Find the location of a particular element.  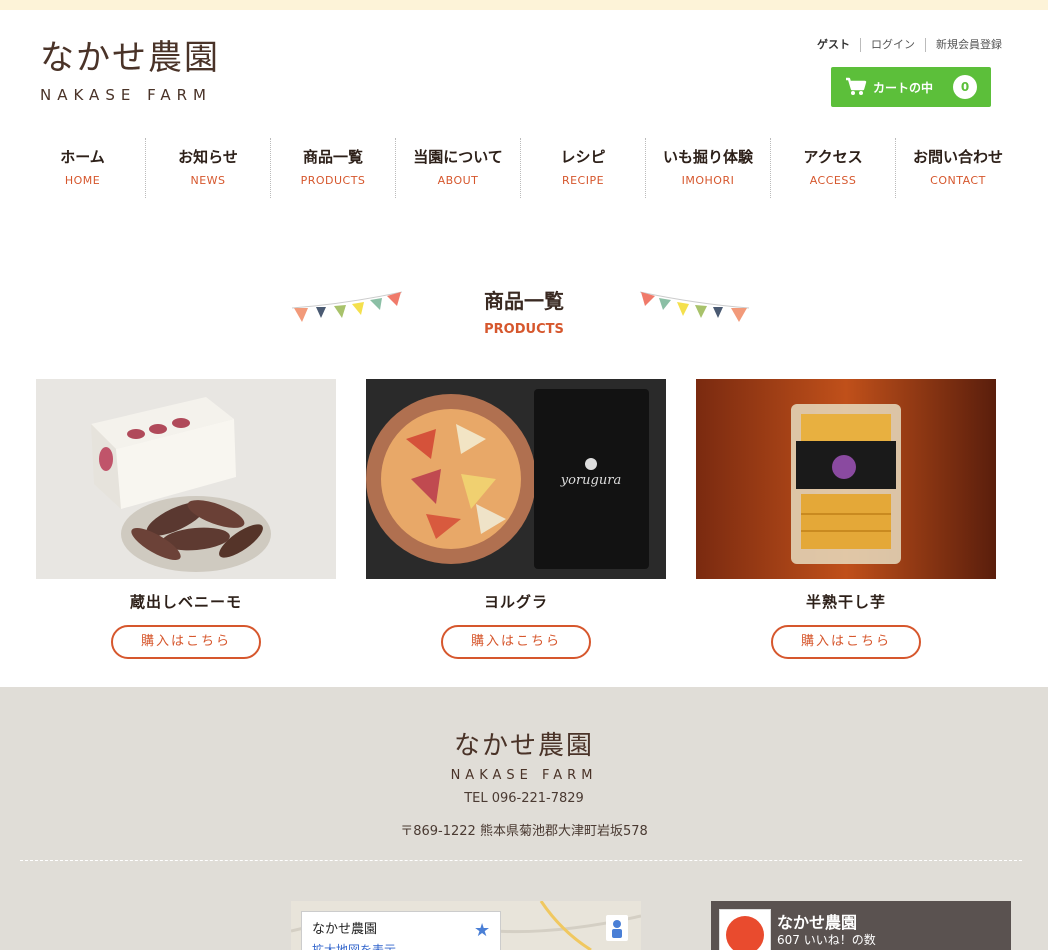

product-image-beniimo is located at coordinates (186, 479).